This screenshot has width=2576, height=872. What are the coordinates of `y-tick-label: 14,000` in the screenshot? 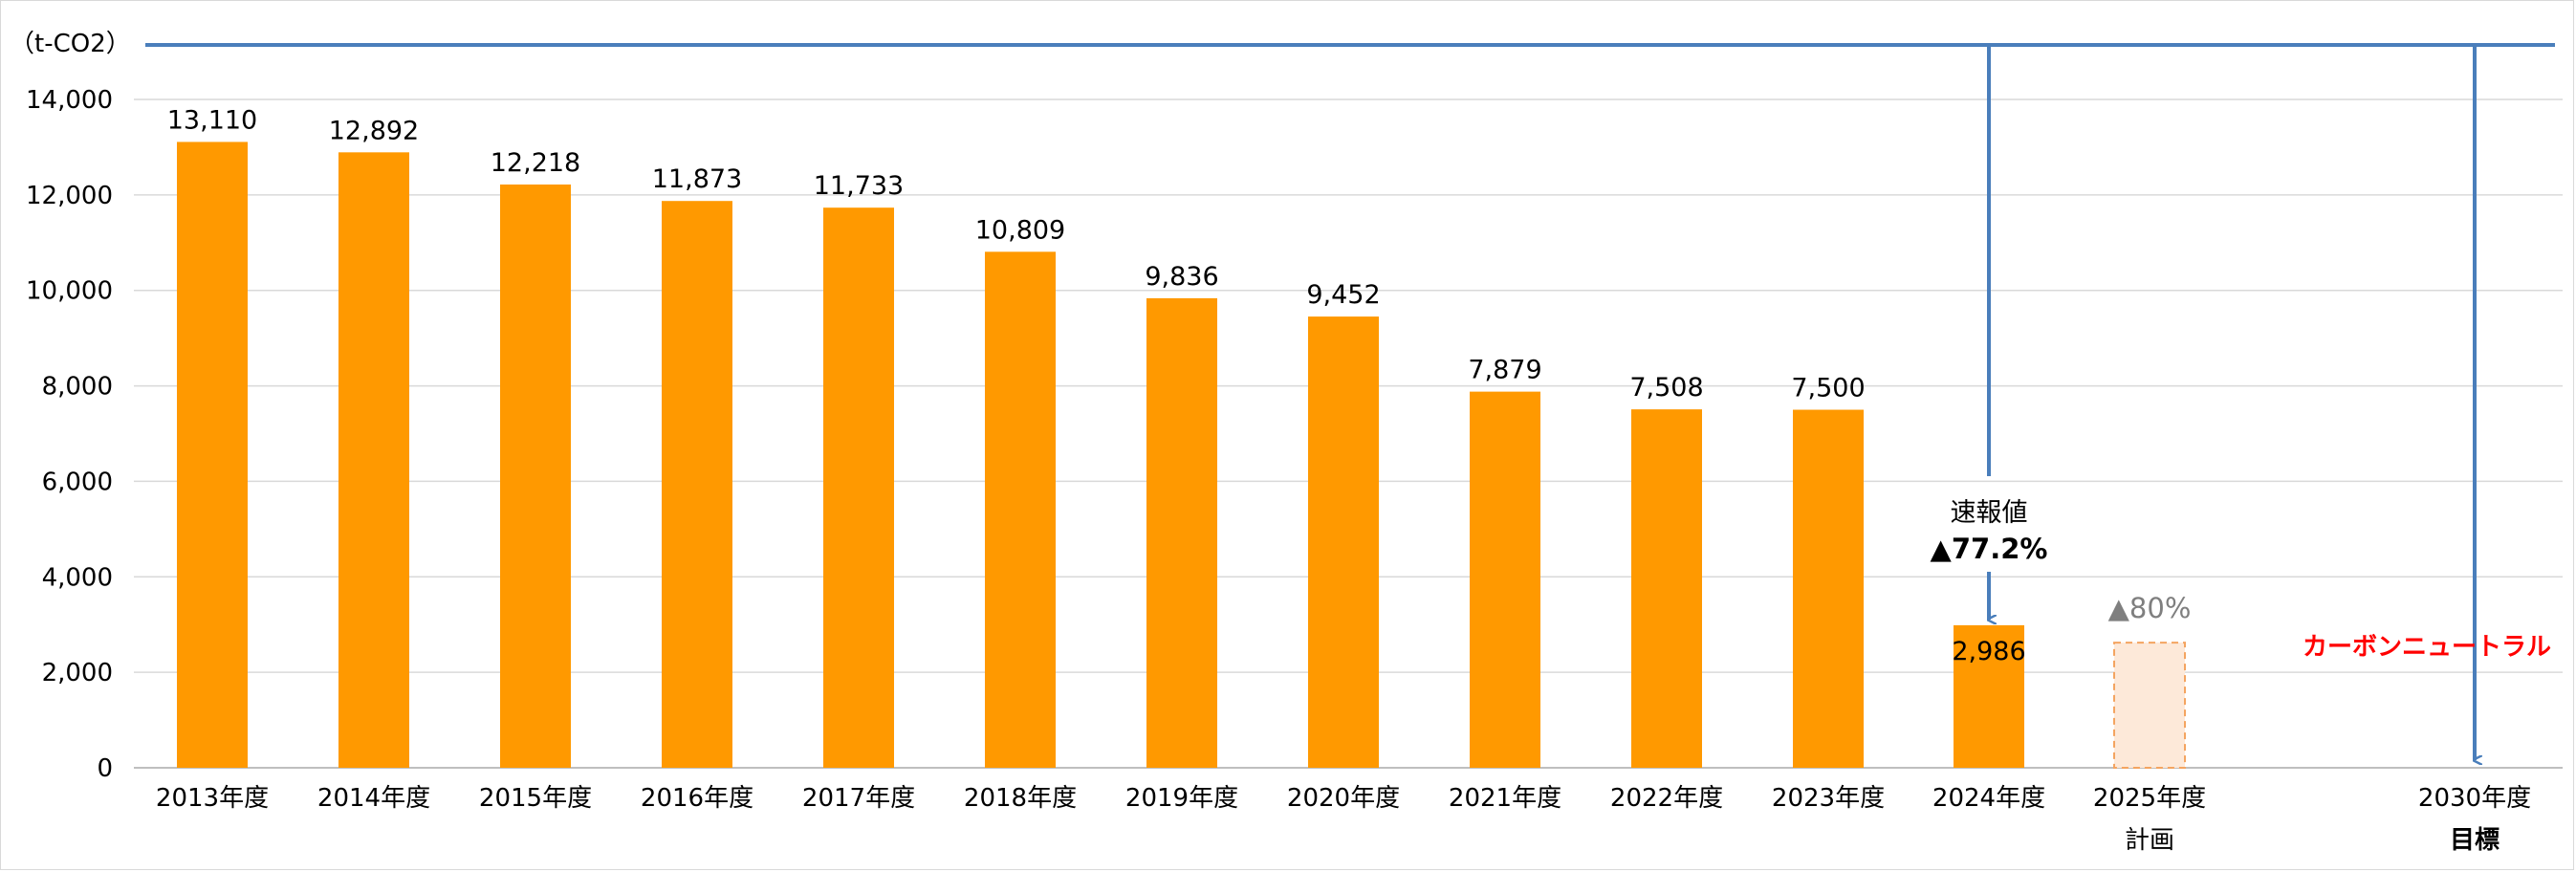 It's located at (69, 100).